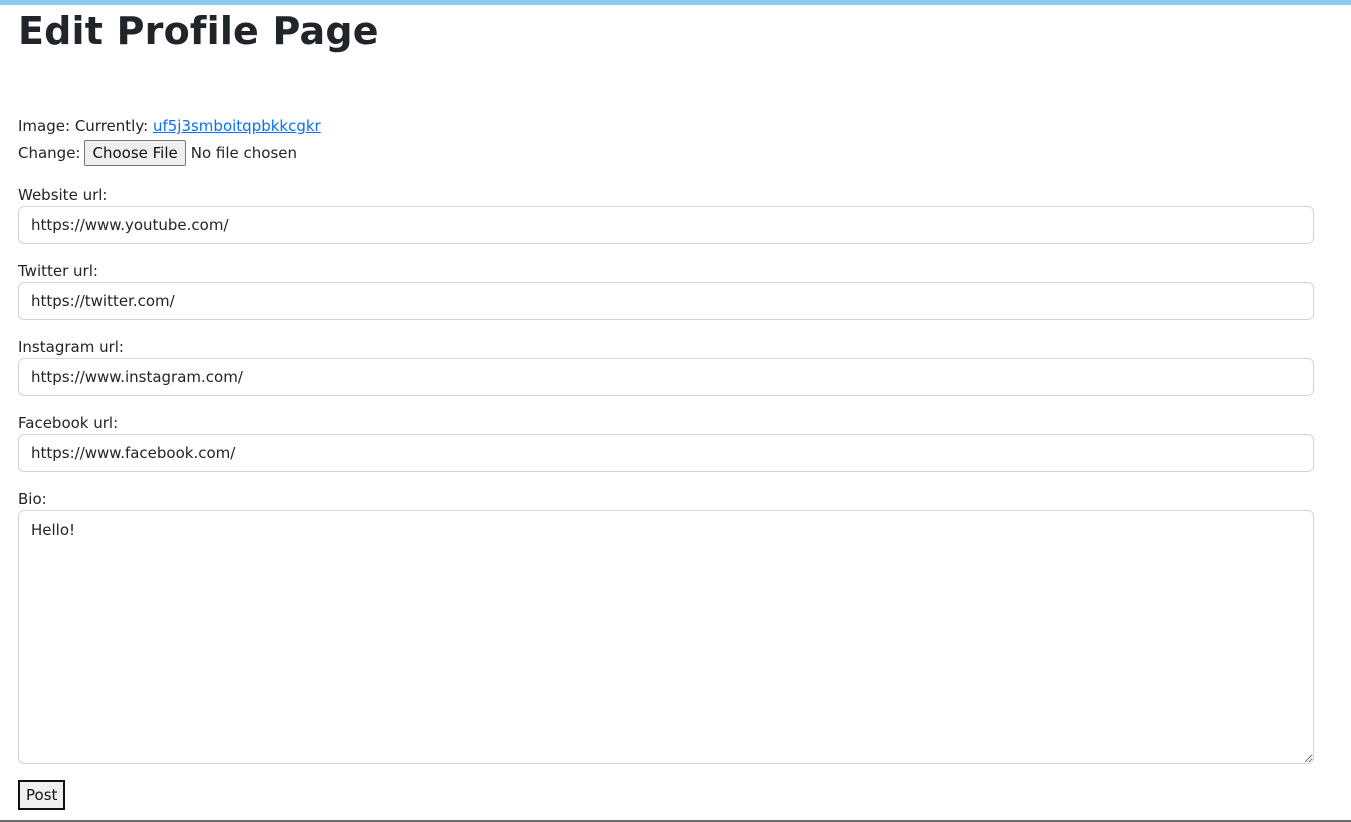 The height and width of the screenshot is (822, 1351). I want to click on facebook-url-label: Facebook url:, so click(68, 423).